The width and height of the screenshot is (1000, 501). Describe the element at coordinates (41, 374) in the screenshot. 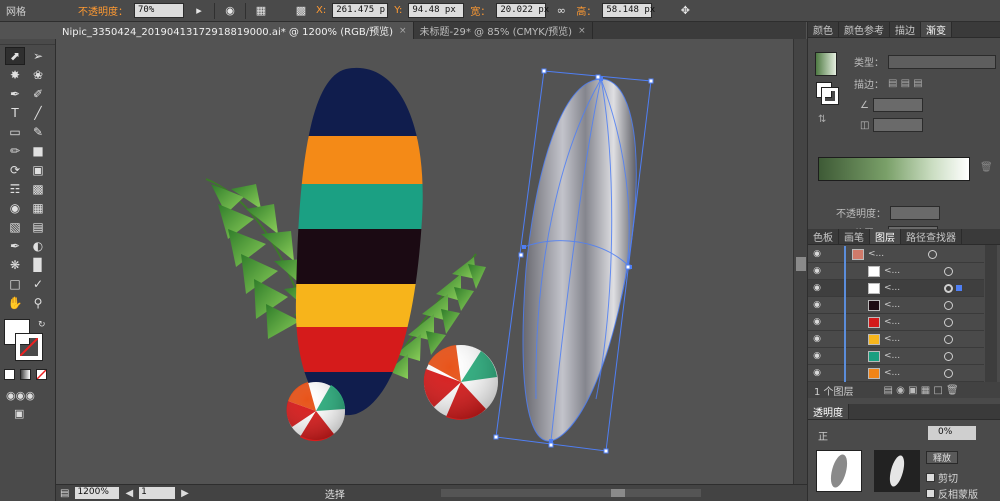

I see `none-mode-icon` at that location.